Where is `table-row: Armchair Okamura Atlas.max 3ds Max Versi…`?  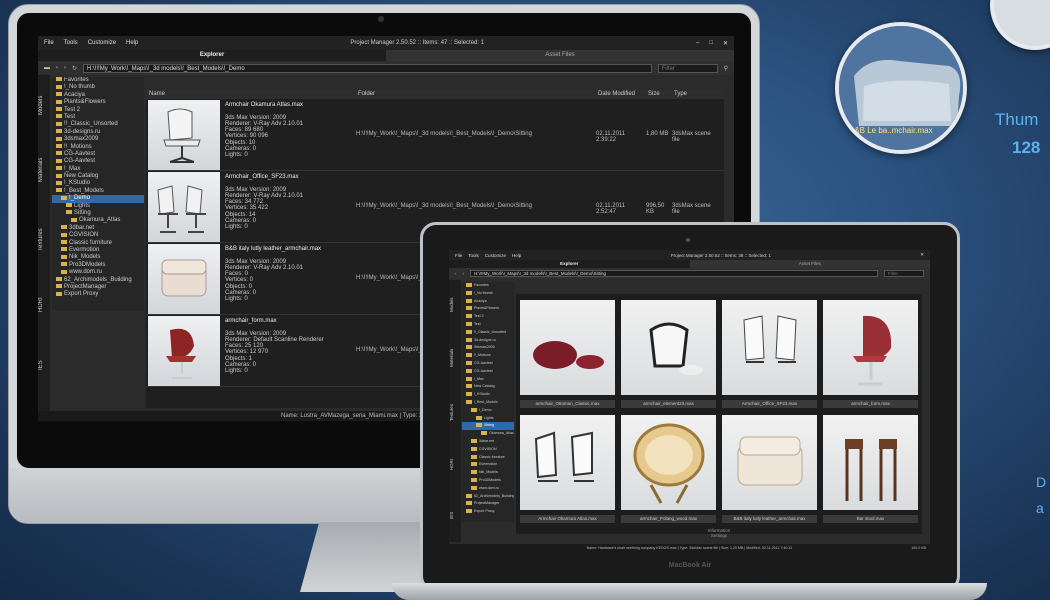 table-row: Armchair Okamura Atlas.max 3ds Max Versi… is located at coordinates (435, 135).